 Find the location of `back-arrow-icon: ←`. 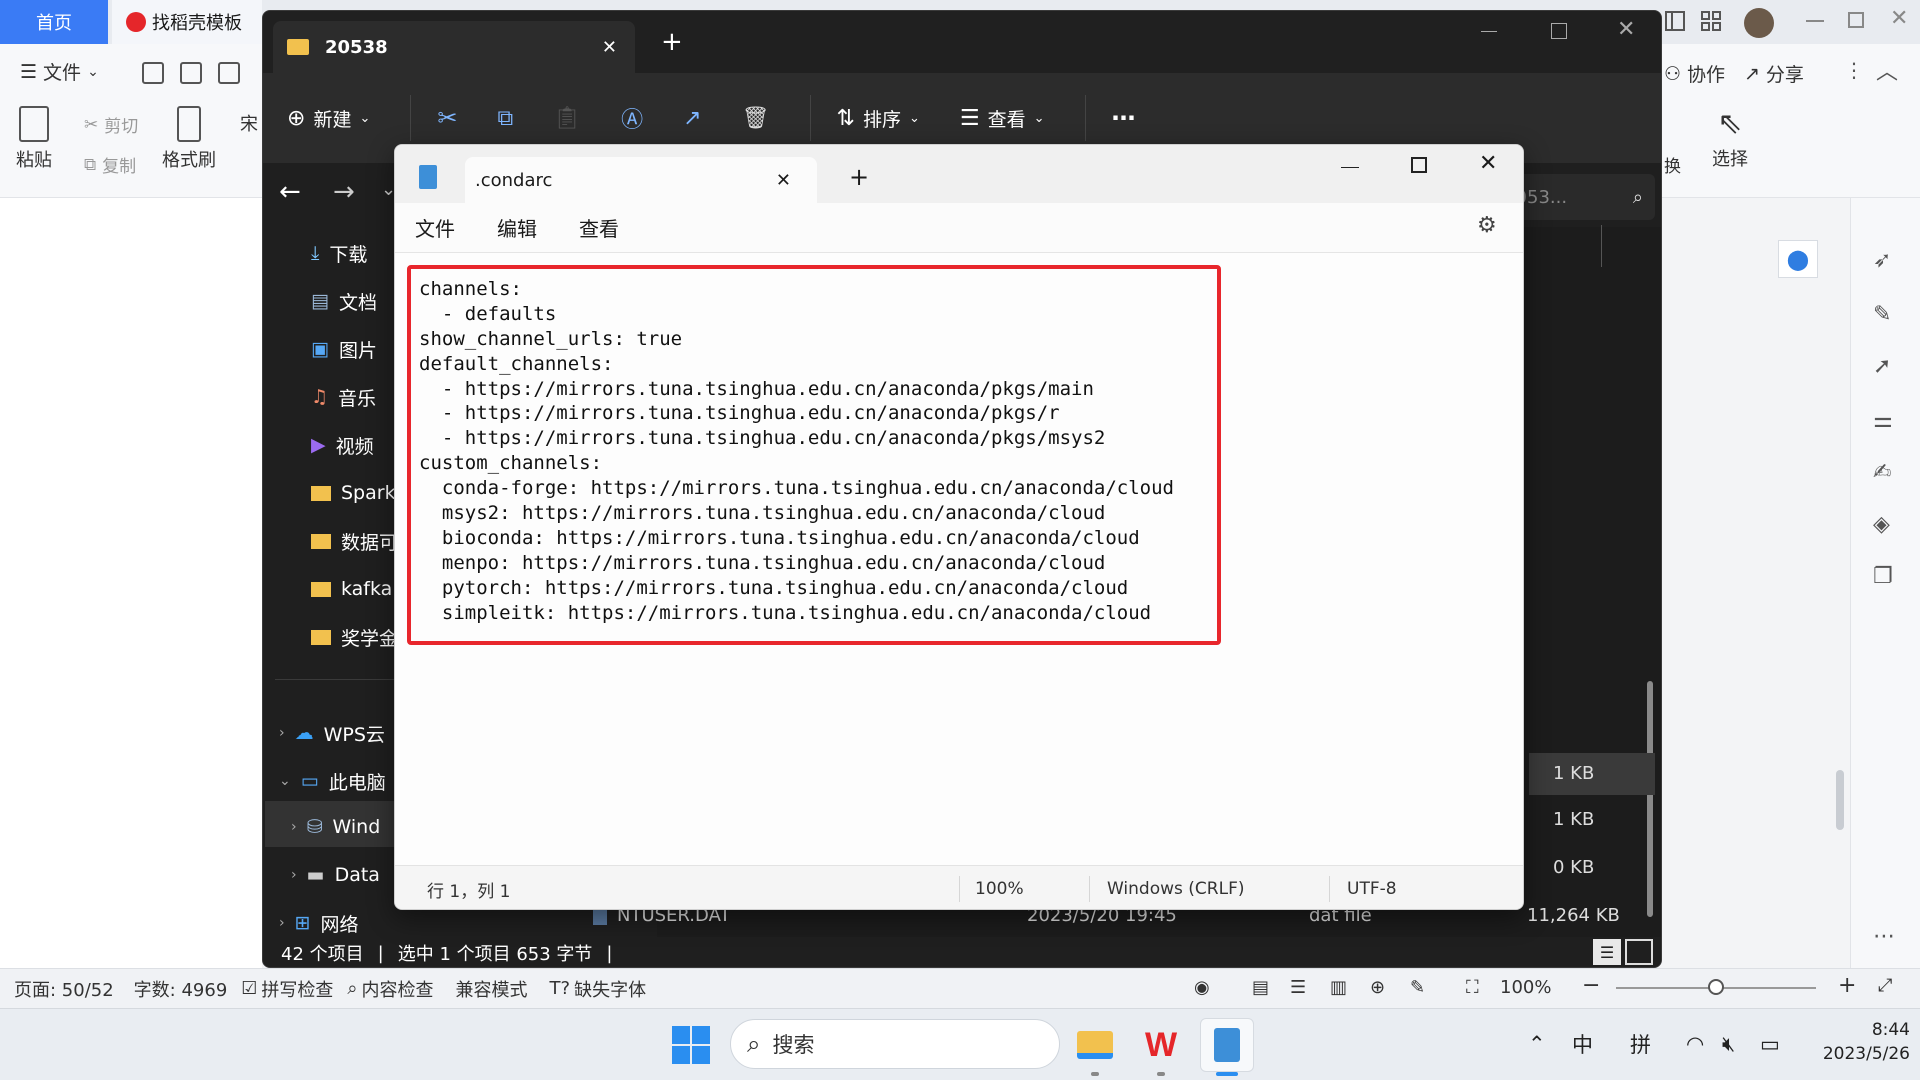

back-arrow-icon: ← is located at coordinates (290, 192).